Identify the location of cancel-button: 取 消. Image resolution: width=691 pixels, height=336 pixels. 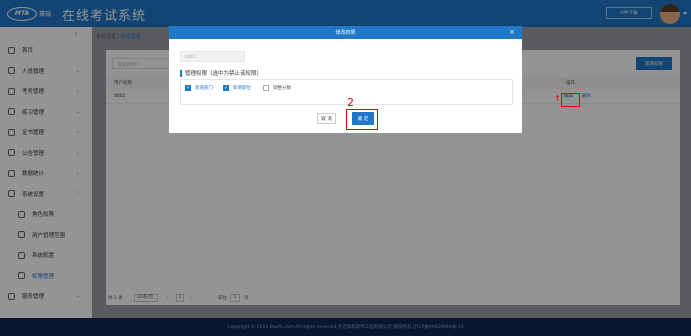
(326, 118).